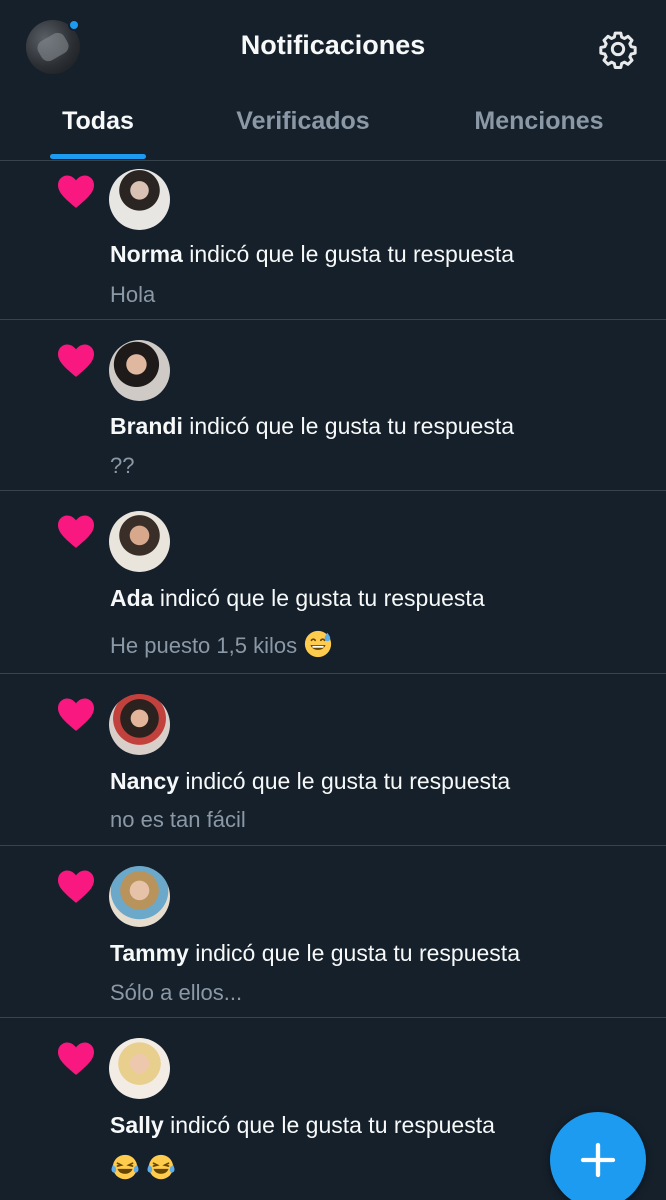 The image size is (666, 1200). Describe the element at coordinates (140, 1167) in the screenshot. I see `reply-snippet` at that location.